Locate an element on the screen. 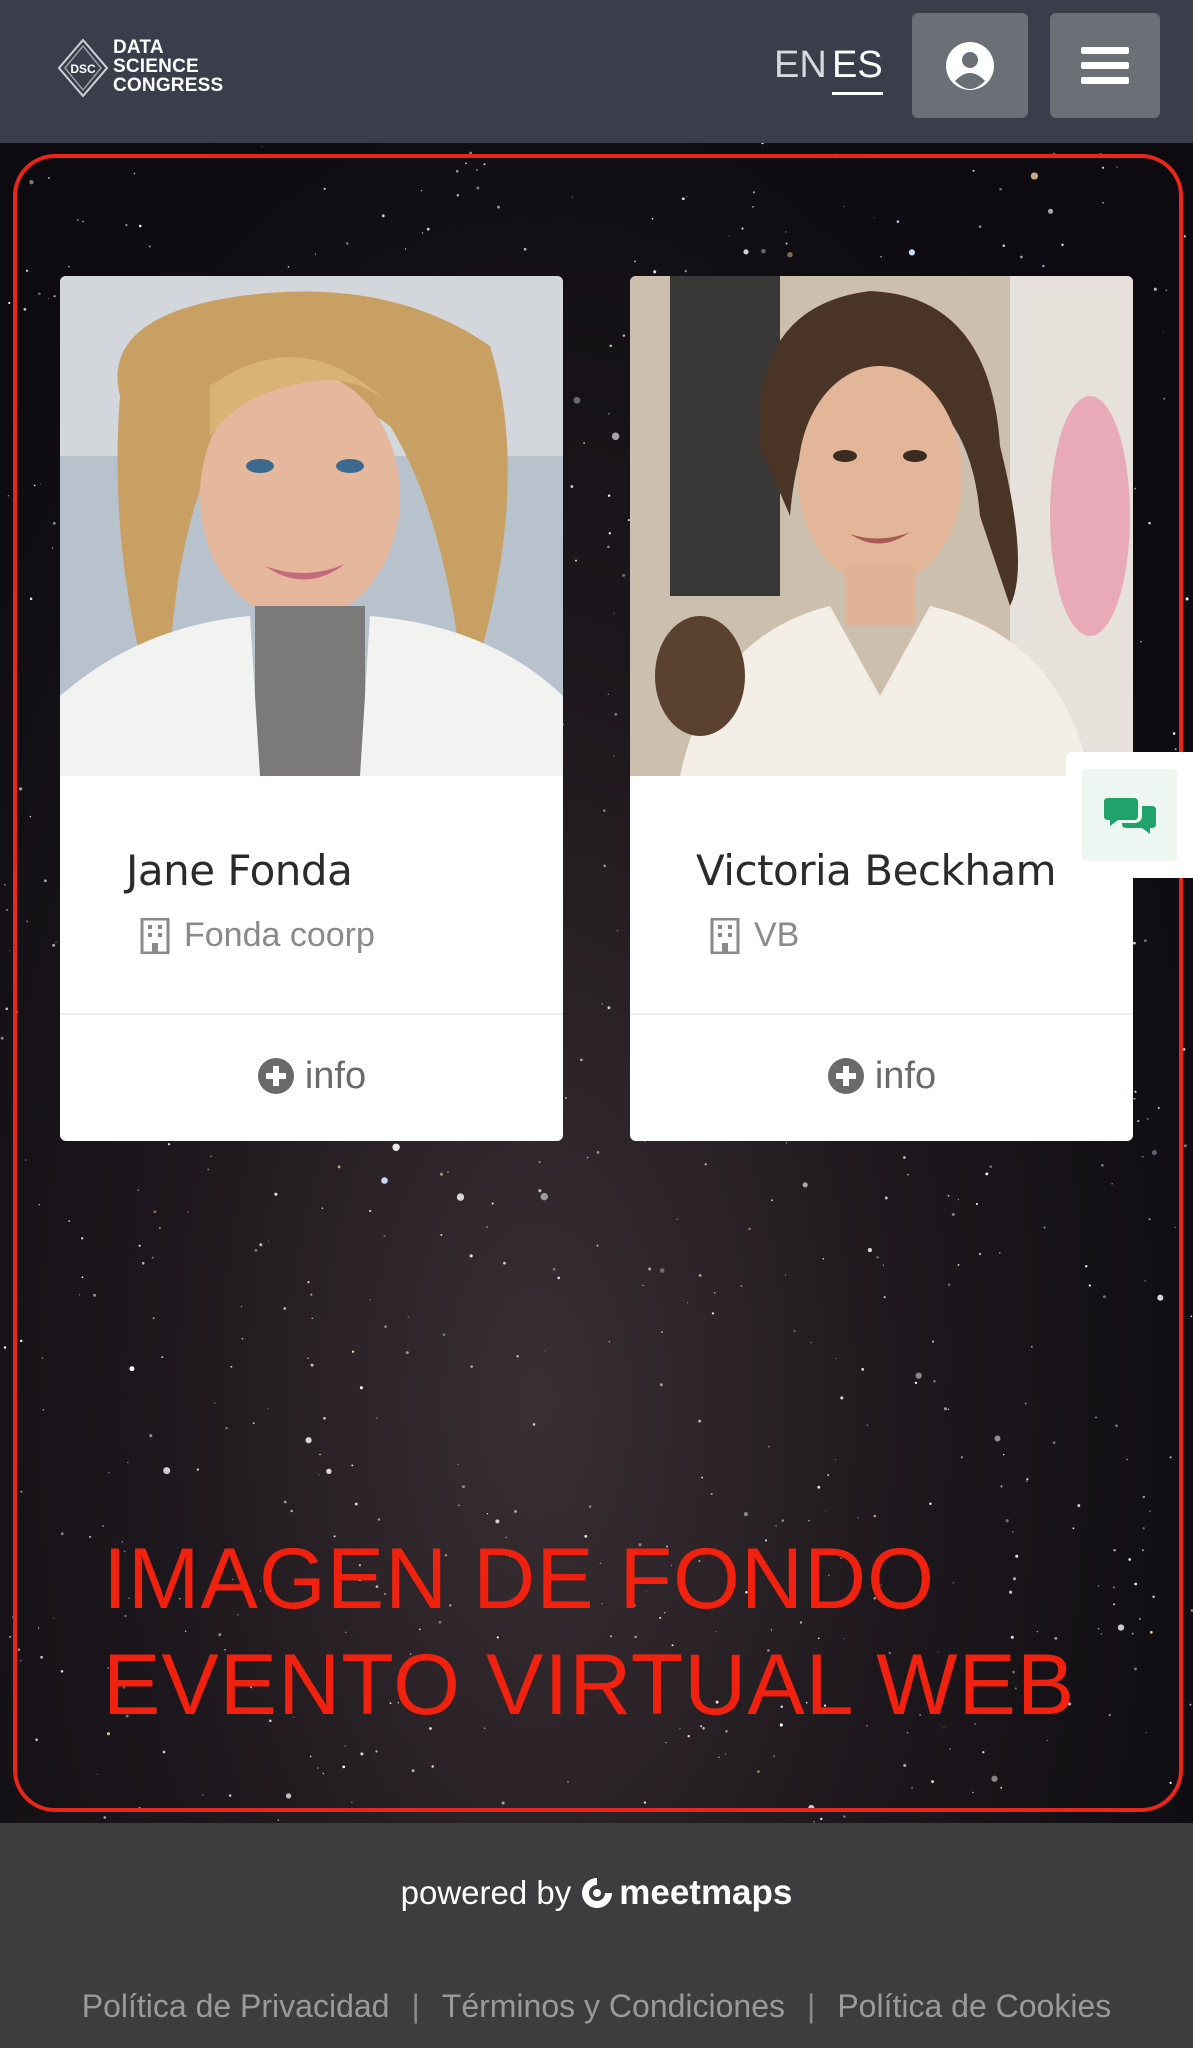 This screenshot has height=2048, width=1193. dsc-diamond-icon: DSC is located at coordinates (83, 68).